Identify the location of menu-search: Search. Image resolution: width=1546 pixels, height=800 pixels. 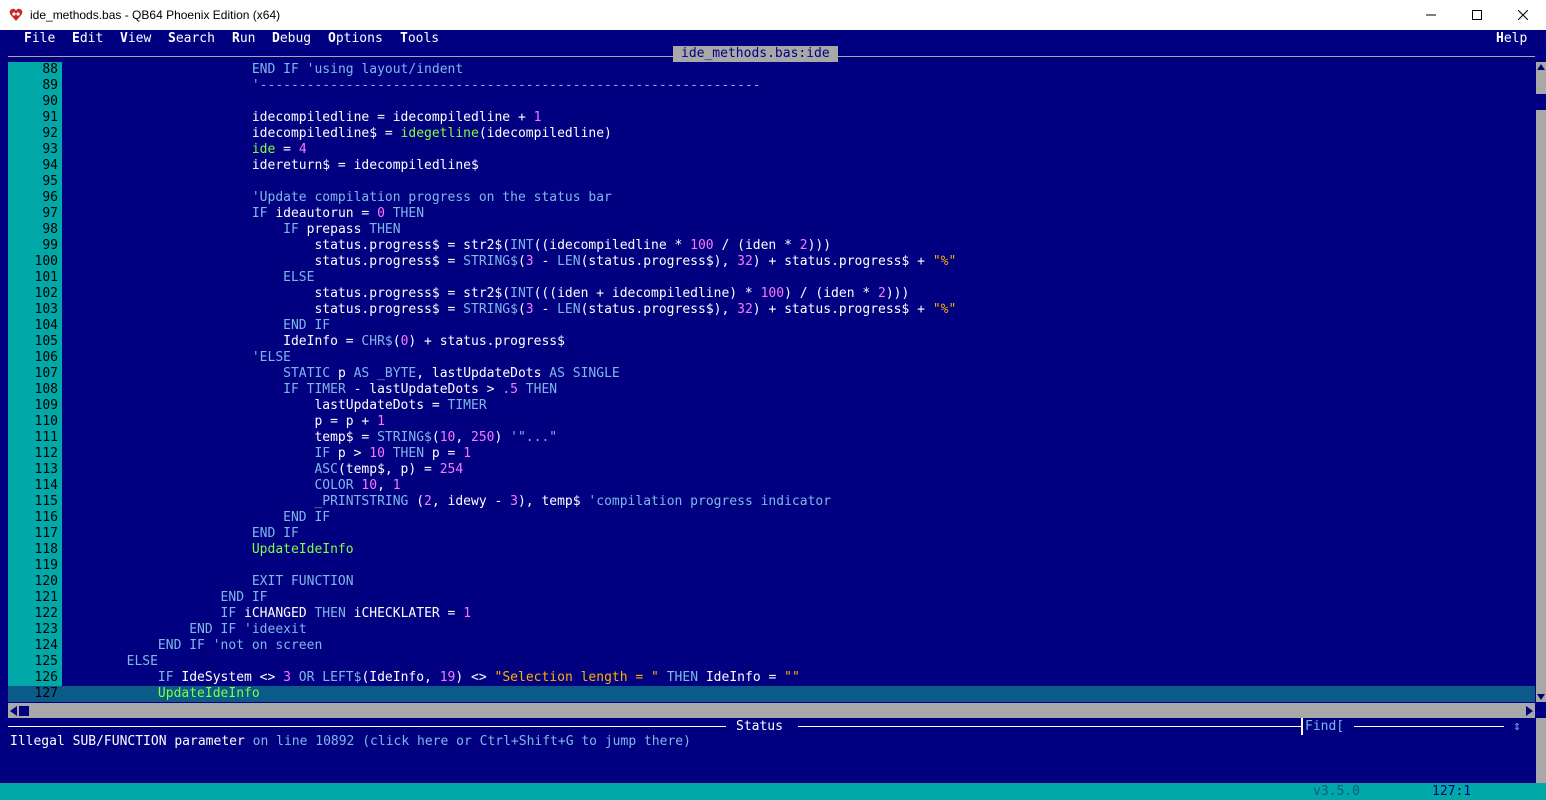
(191, 38).